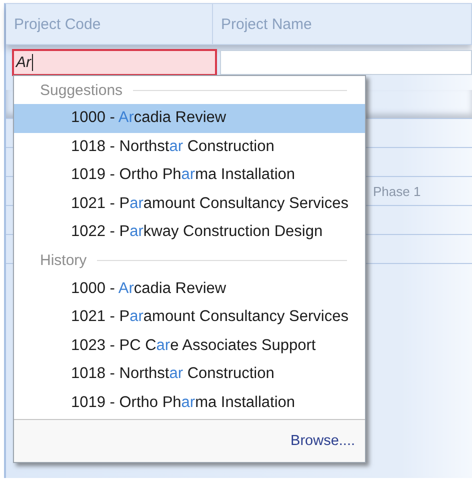 This screenshot has height=487, width=472. I want to click on suggestion-item: 1023 - PC Care Associates Support, so click(189, 346).